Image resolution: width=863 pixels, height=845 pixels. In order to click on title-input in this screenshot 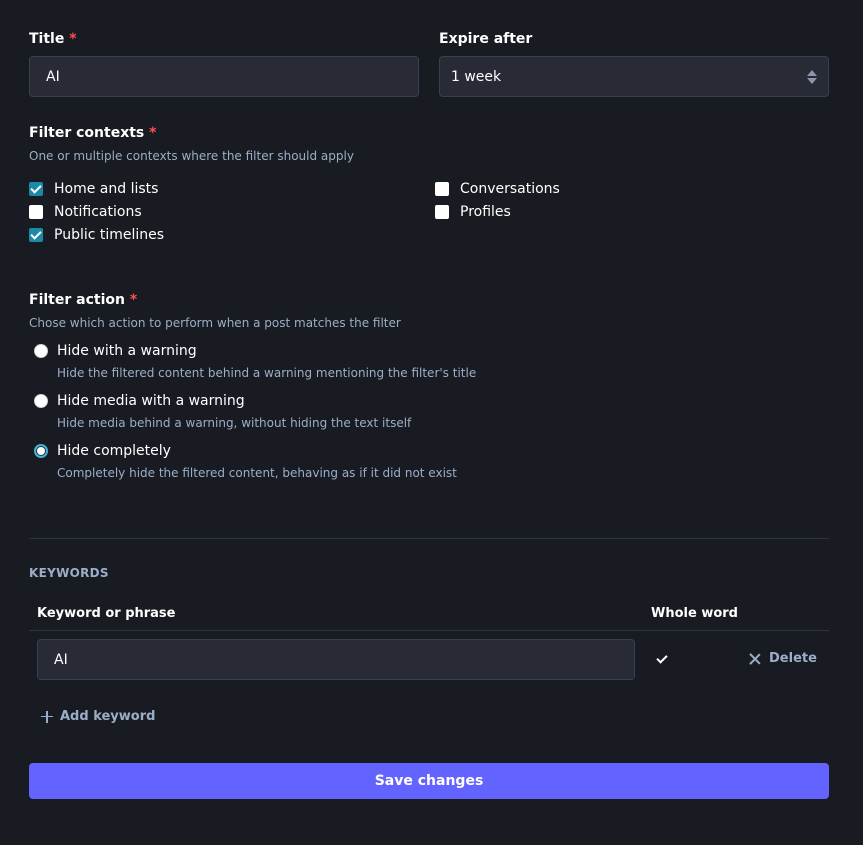, I will do `click(224, 76)`.